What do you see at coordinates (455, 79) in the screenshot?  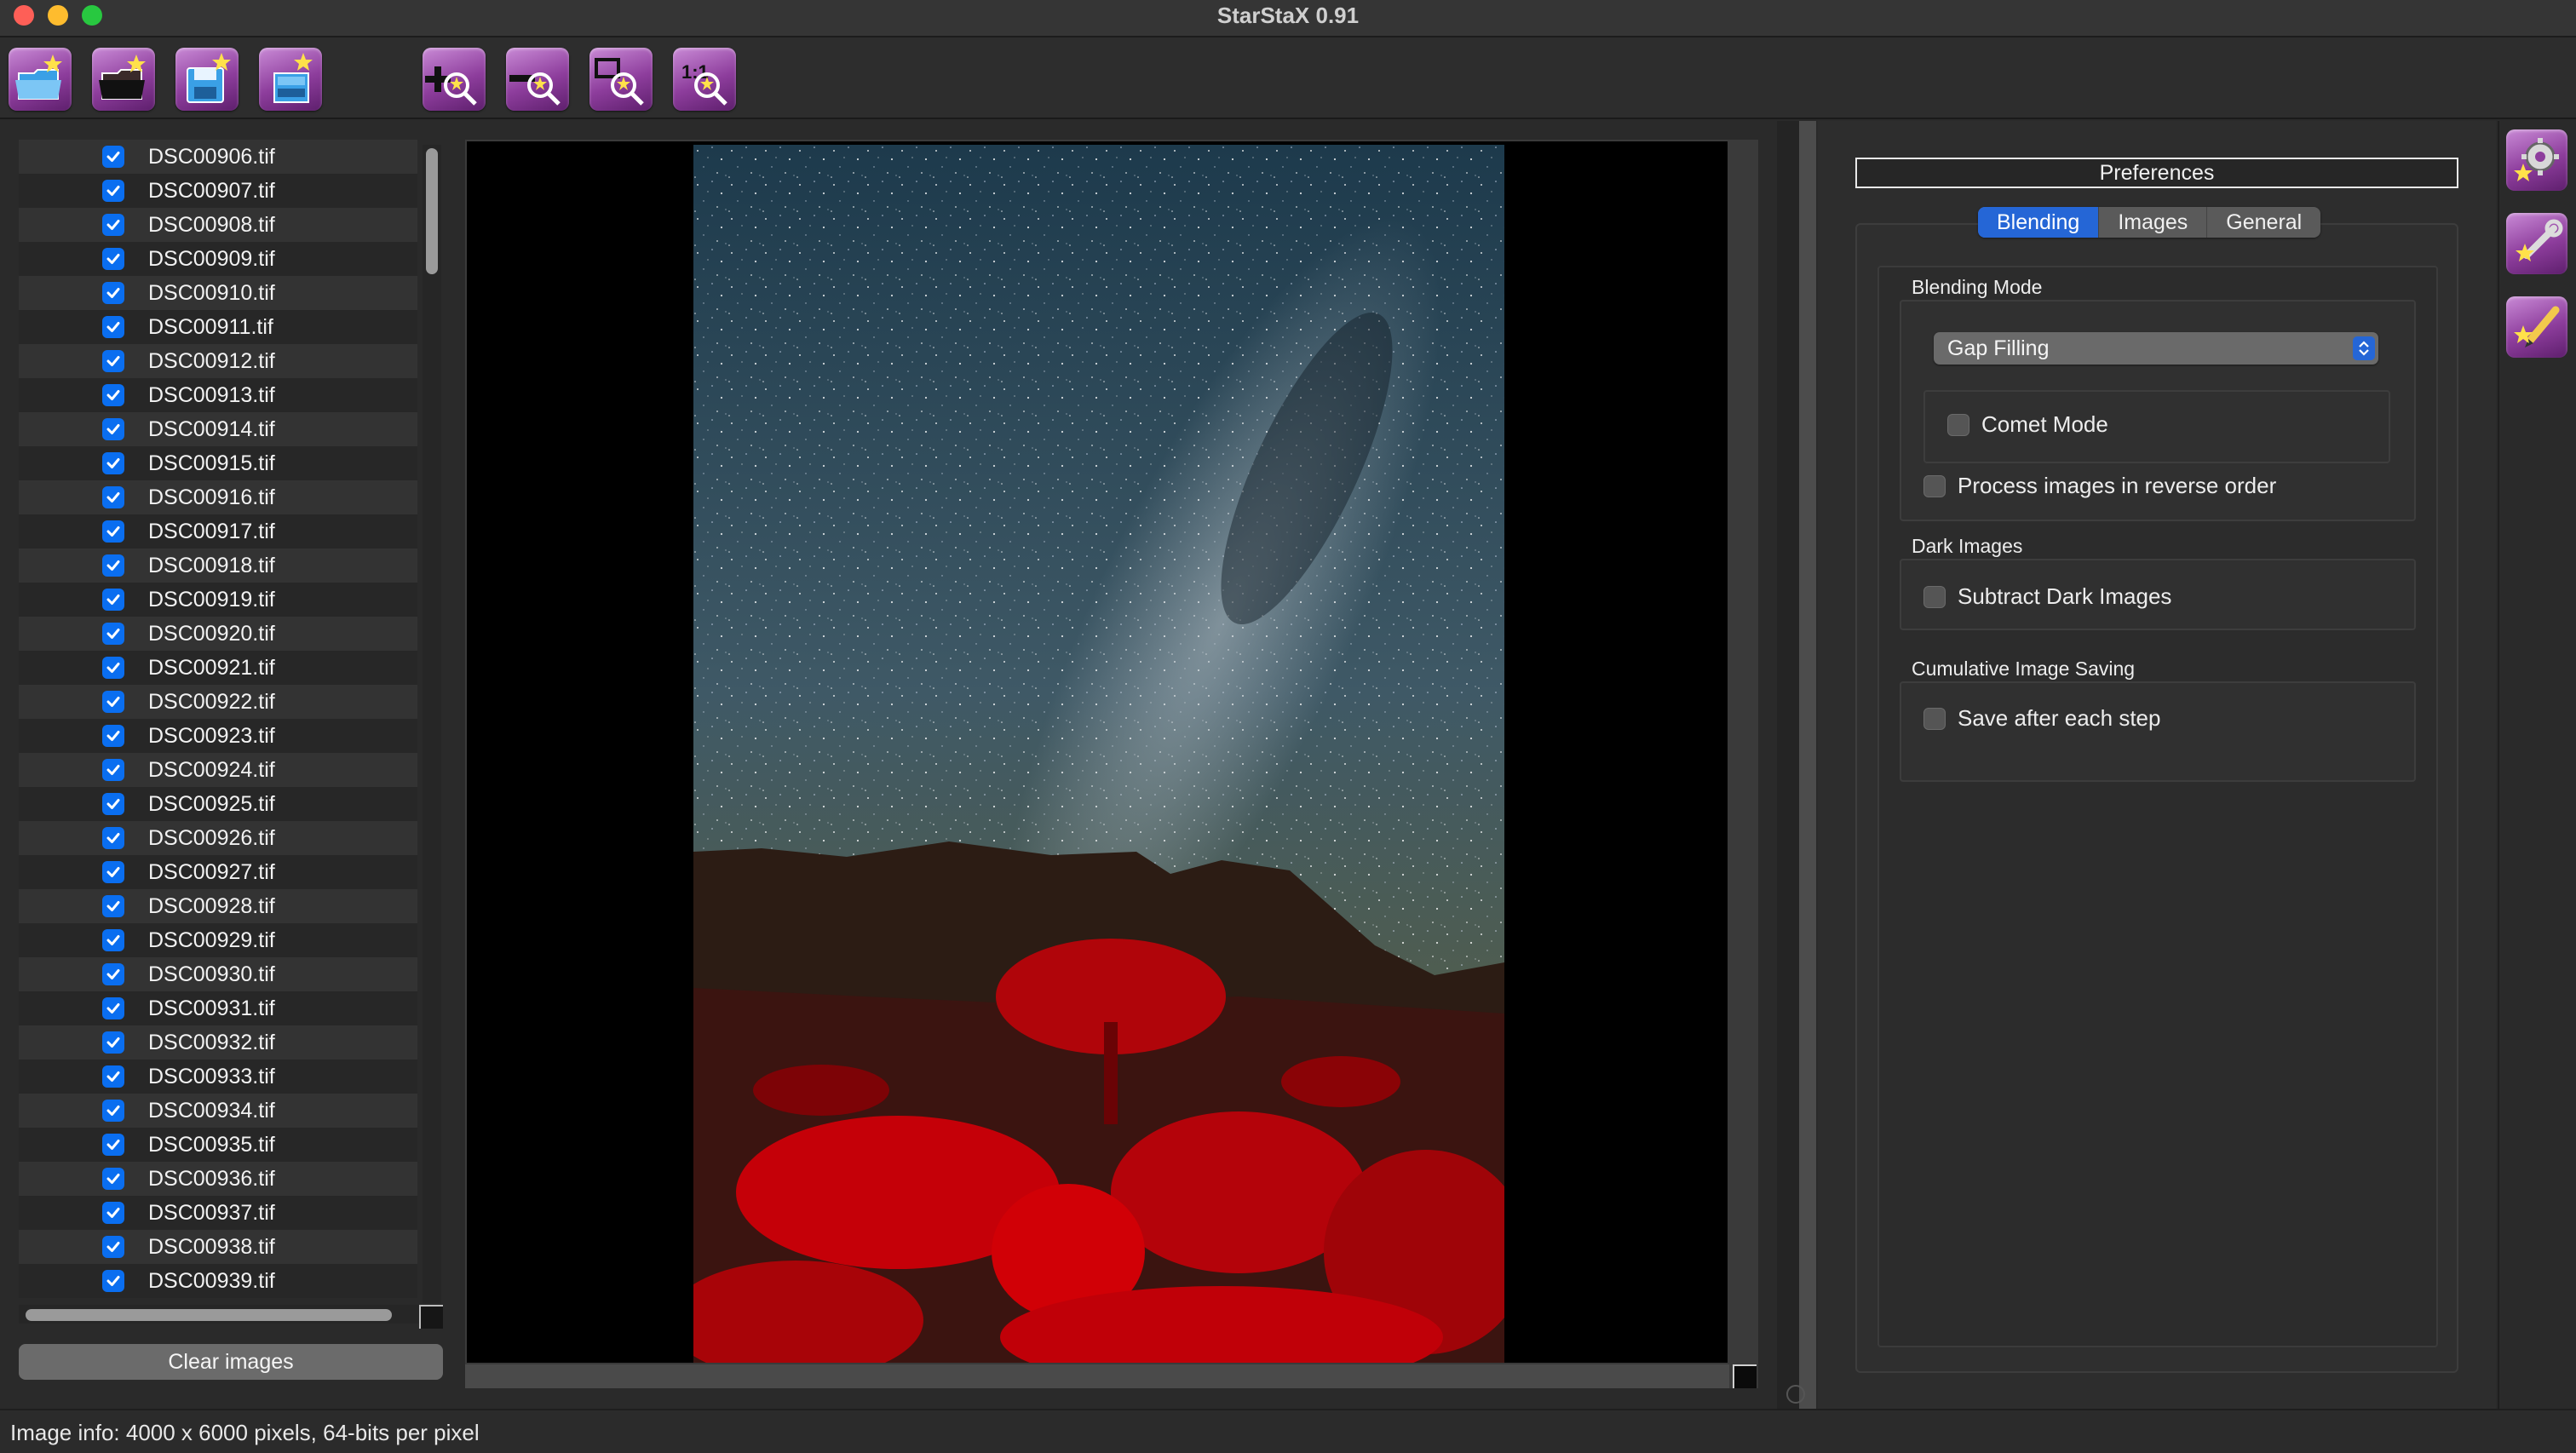 I see `zoom-in-button` at bounding box center [455, 79].